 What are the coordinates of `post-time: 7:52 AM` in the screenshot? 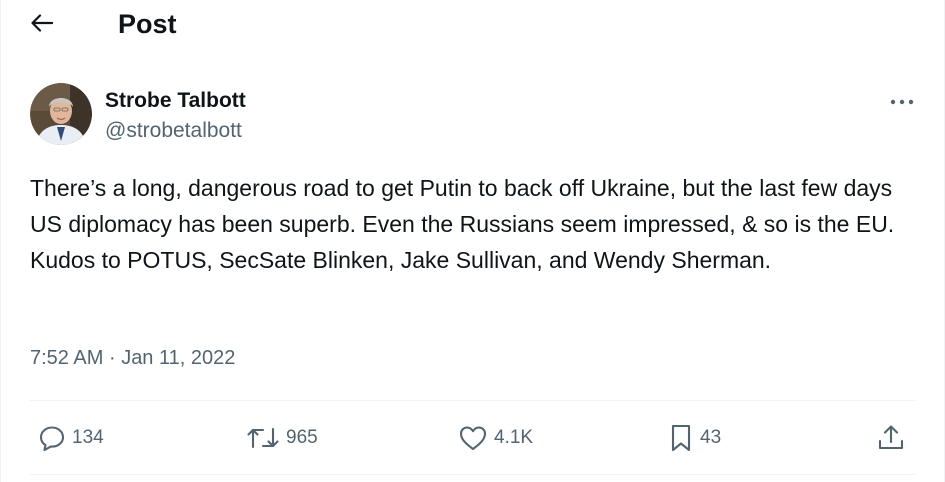 It's located at (66, 358).